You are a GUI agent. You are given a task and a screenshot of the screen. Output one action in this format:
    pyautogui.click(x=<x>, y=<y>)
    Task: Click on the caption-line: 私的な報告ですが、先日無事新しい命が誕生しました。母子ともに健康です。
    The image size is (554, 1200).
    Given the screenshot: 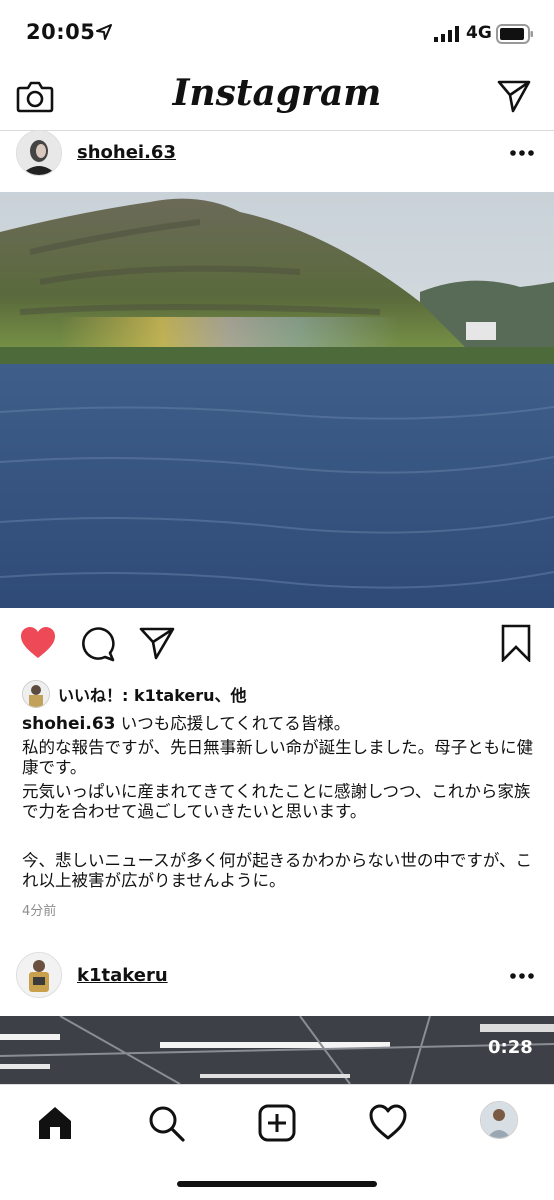 What is the action you would take?
    pyautogui.click(x=278, y=757)
    